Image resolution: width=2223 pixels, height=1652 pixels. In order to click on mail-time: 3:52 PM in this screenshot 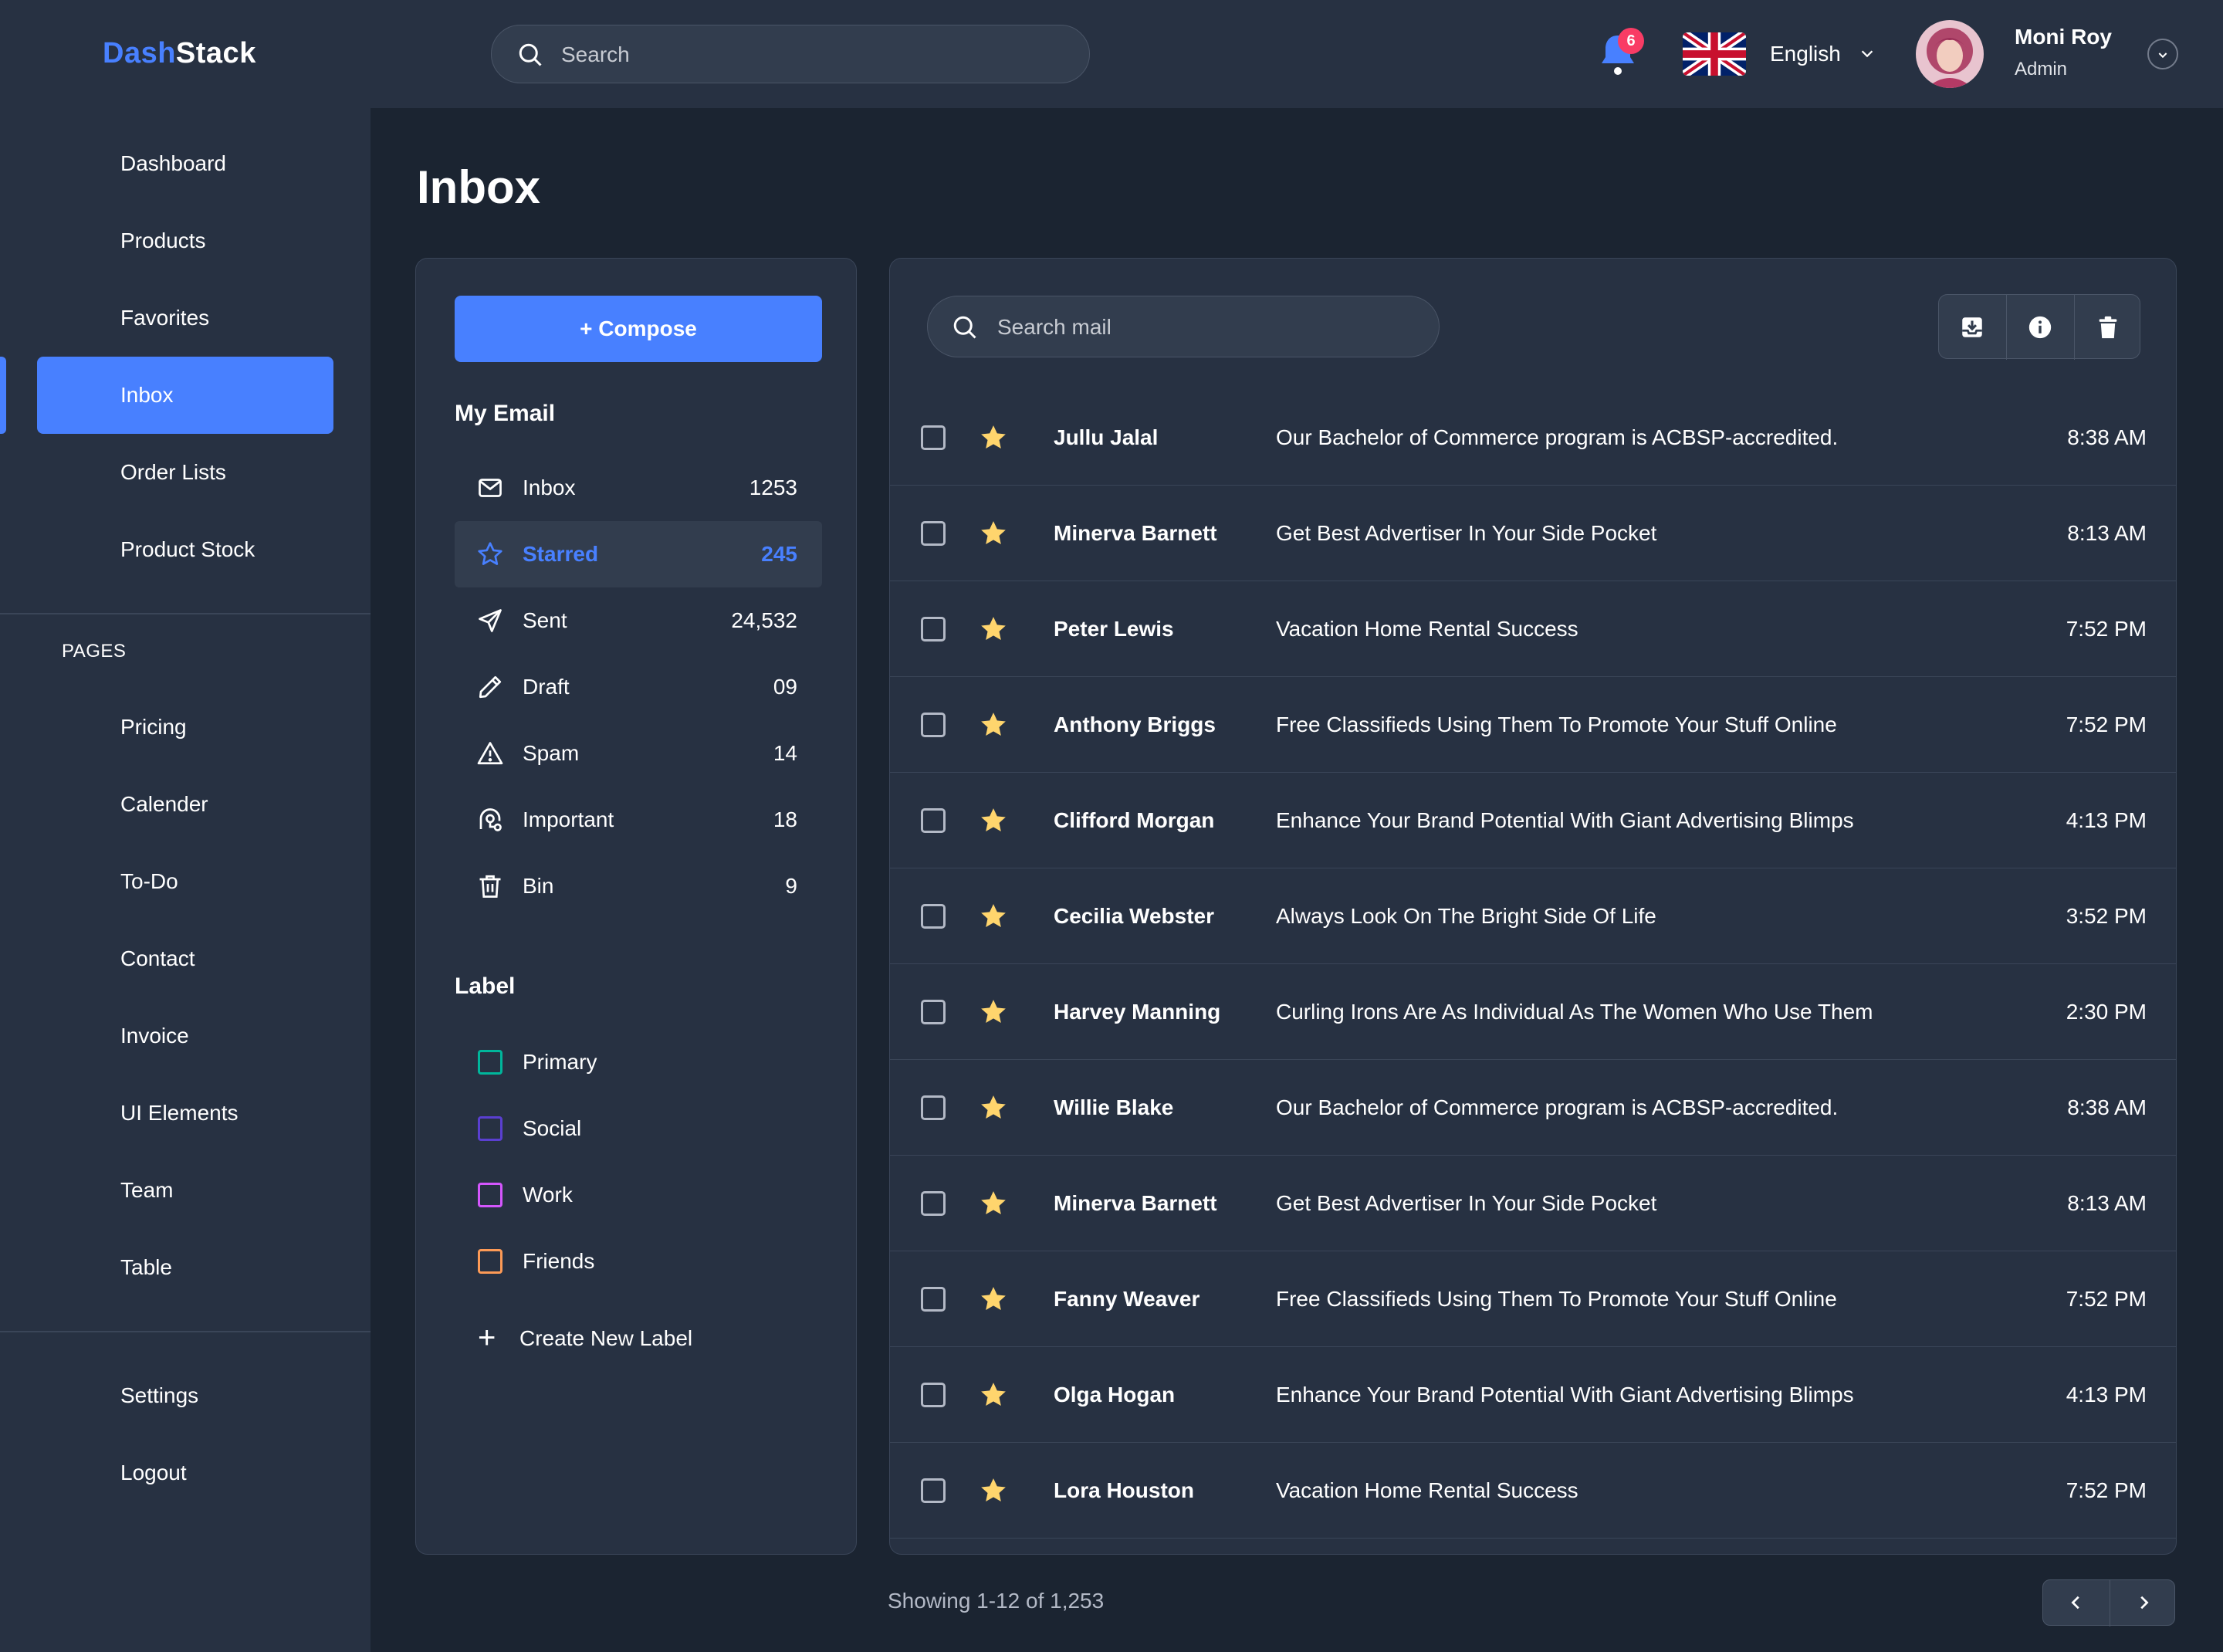, I will do `click(2106, 916)`.